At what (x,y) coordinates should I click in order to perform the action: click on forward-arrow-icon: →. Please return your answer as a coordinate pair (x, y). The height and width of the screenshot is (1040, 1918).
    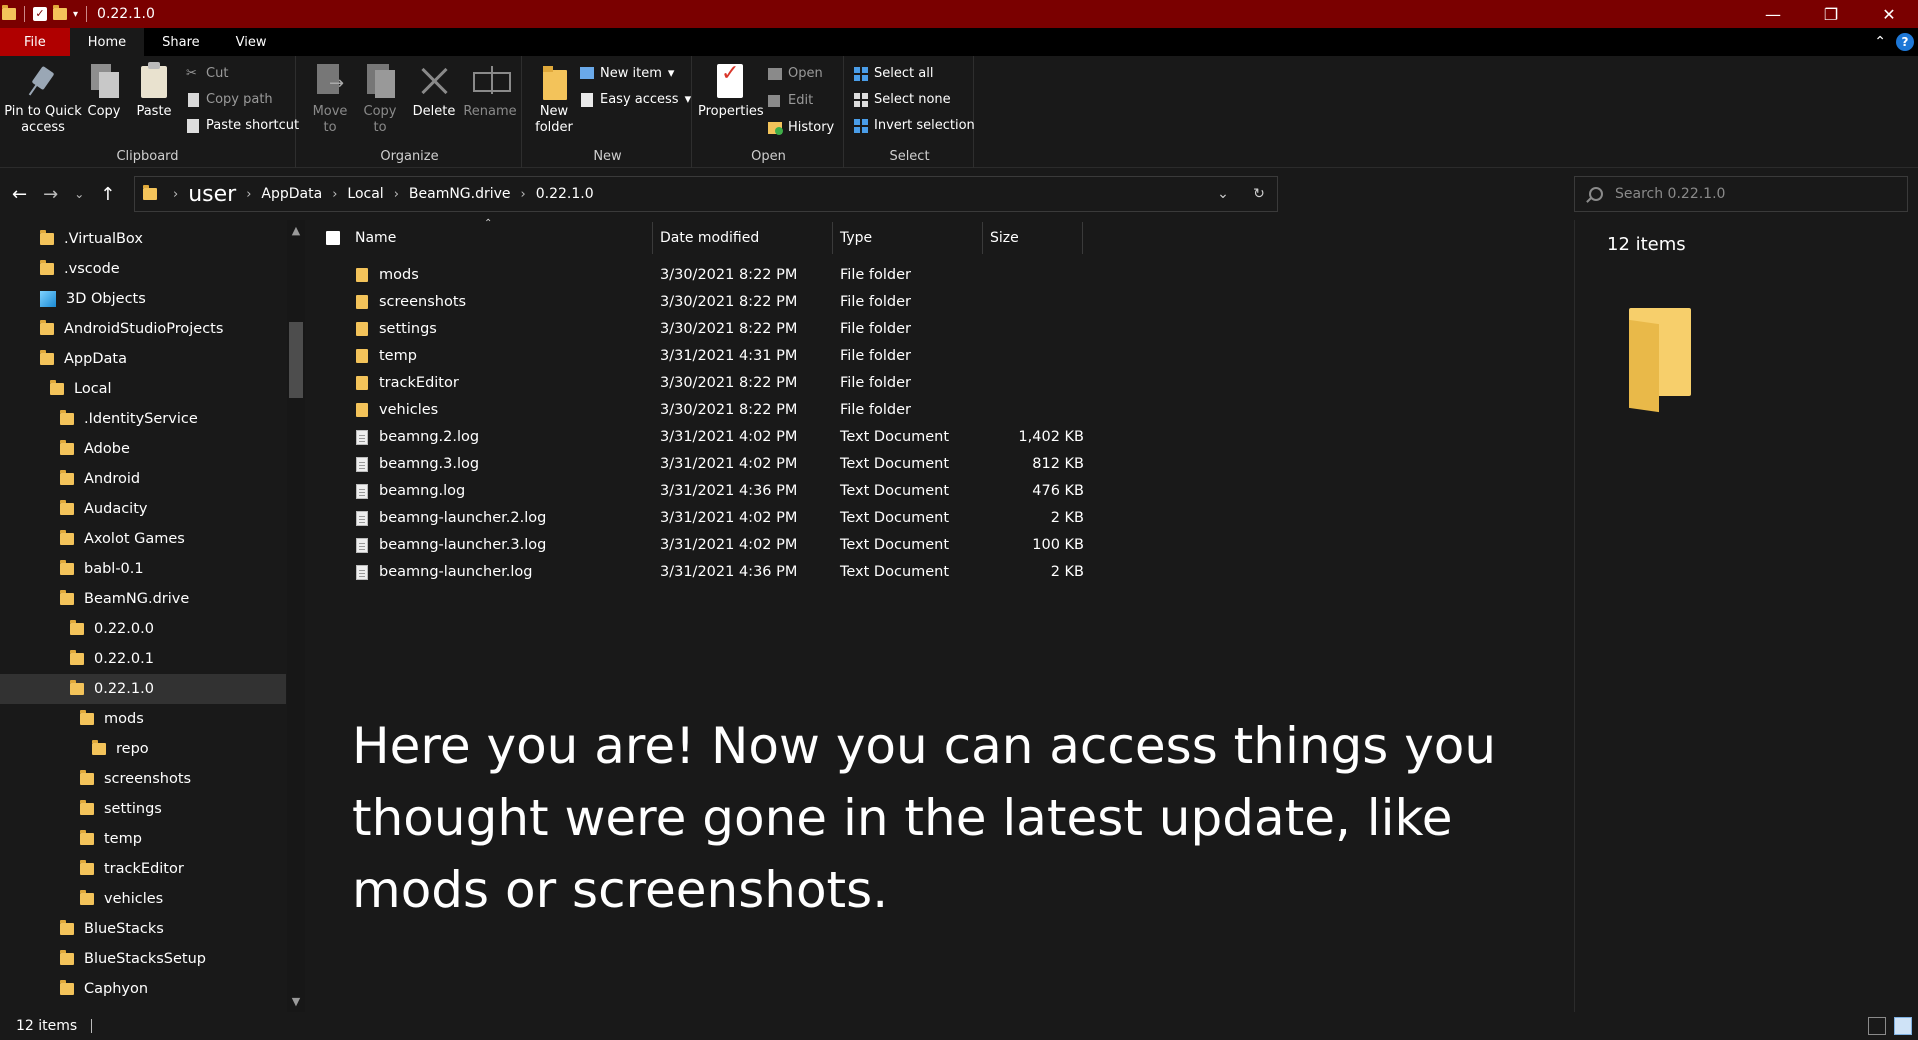
    Looking at the image, I should click on (50, 194).